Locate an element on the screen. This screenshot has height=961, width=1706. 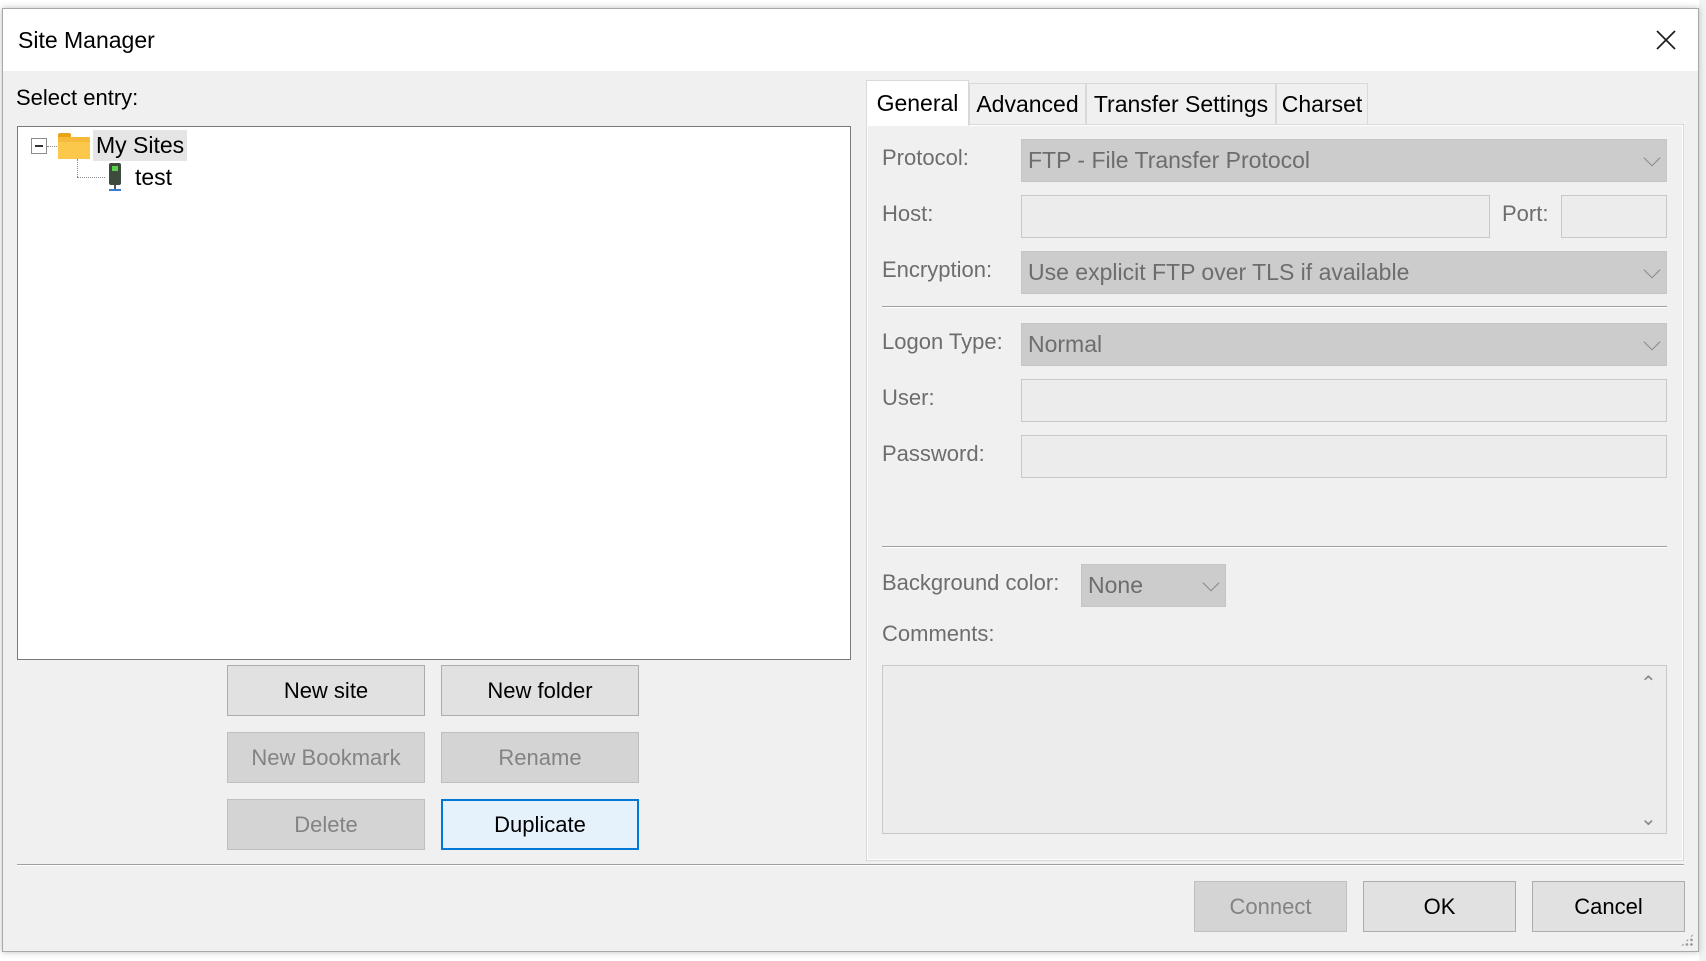
resize-grip-icon is located at coordinates (1687, 940).